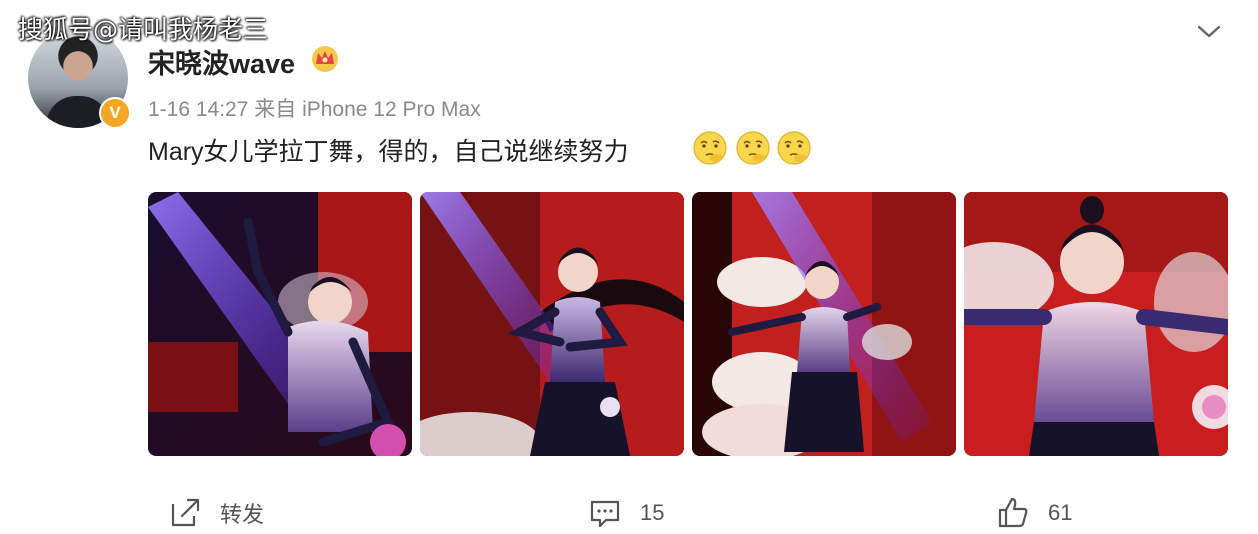 This screenshot has height=534, width=1258. What do you see at coordinates (115, 113) in the screenshot?
I see `verified-badge-icon: V` at bounding box center [115, 113].